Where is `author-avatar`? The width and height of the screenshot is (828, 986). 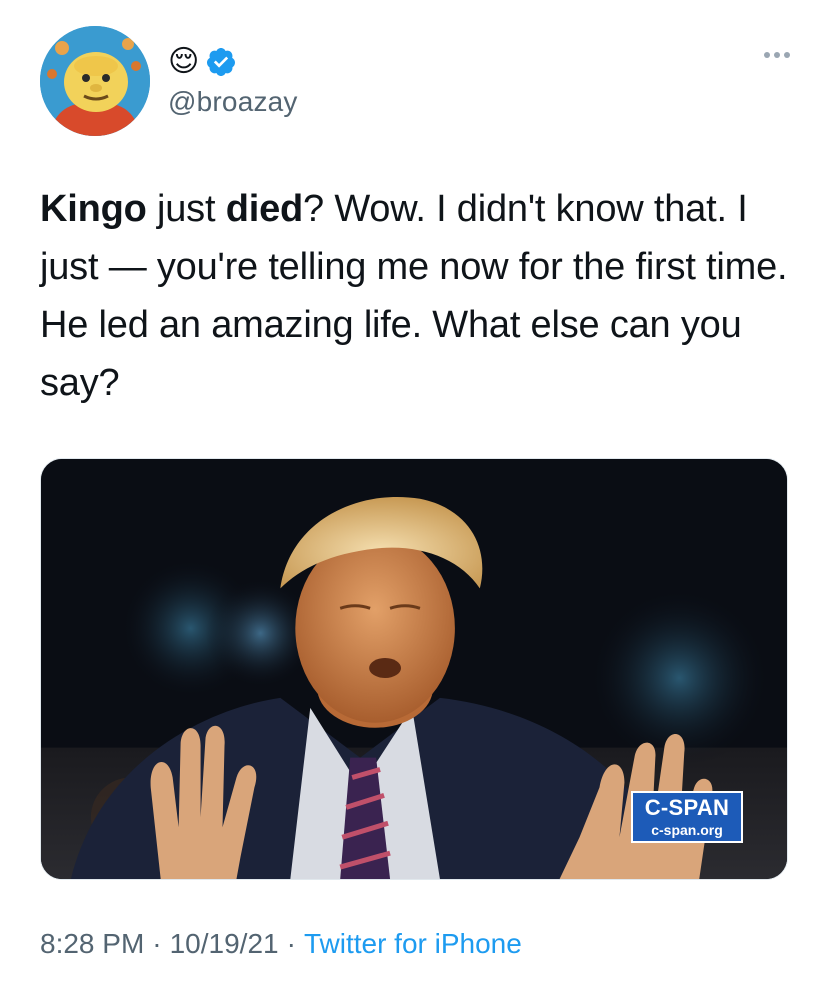 author-avatar is located at coordinates (95, 81).